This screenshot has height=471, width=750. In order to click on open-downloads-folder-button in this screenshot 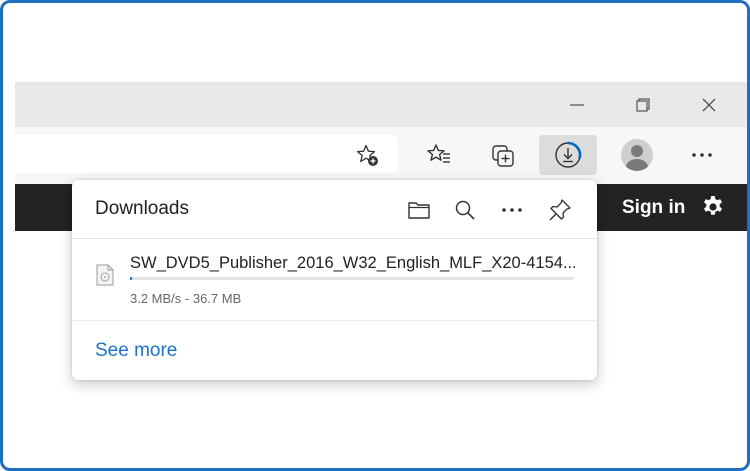, I will do `click(419, 210)`.